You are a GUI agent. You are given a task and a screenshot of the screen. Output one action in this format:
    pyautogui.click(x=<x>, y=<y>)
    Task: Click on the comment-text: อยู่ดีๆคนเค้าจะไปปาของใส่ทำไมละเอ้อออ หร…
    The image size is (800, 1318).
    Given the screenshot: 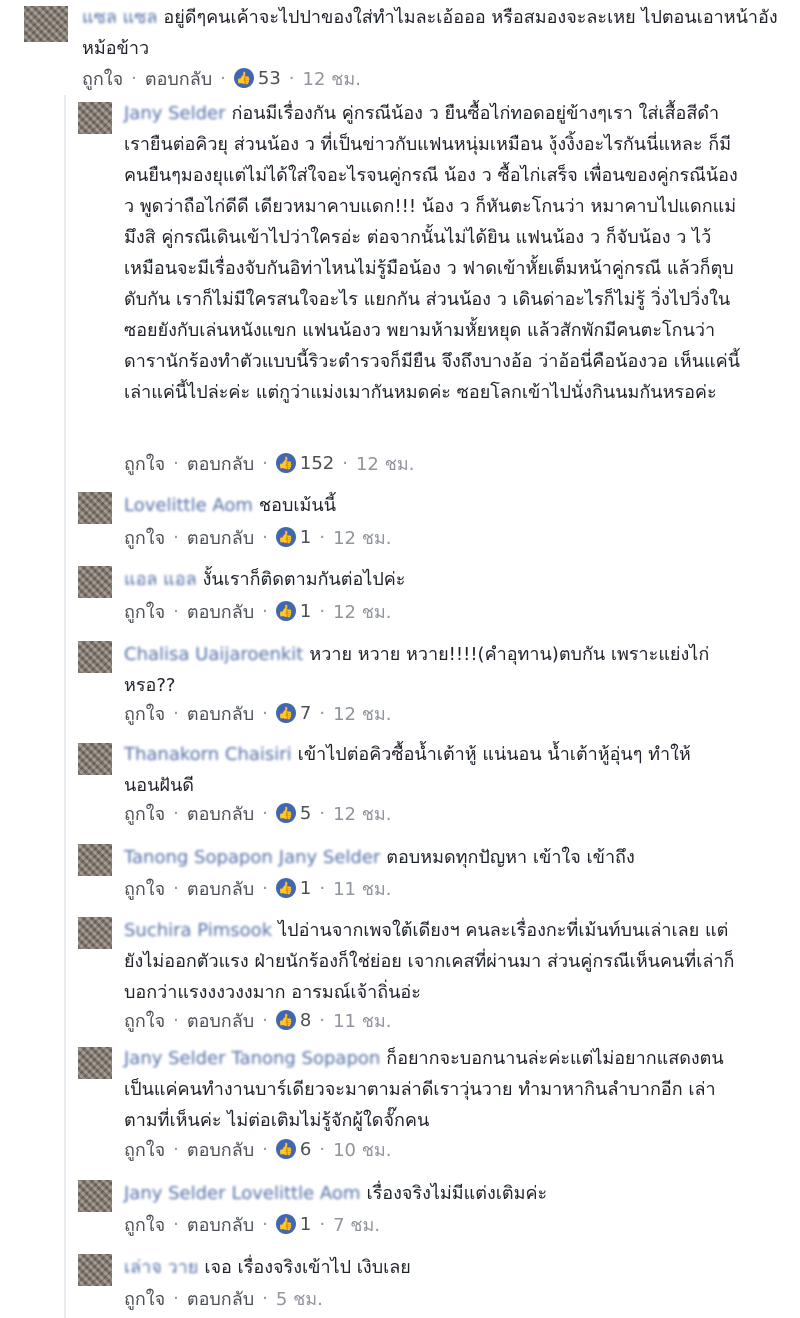 What is the action you would take?
    pyautogui.click(x=430, y=33)
    